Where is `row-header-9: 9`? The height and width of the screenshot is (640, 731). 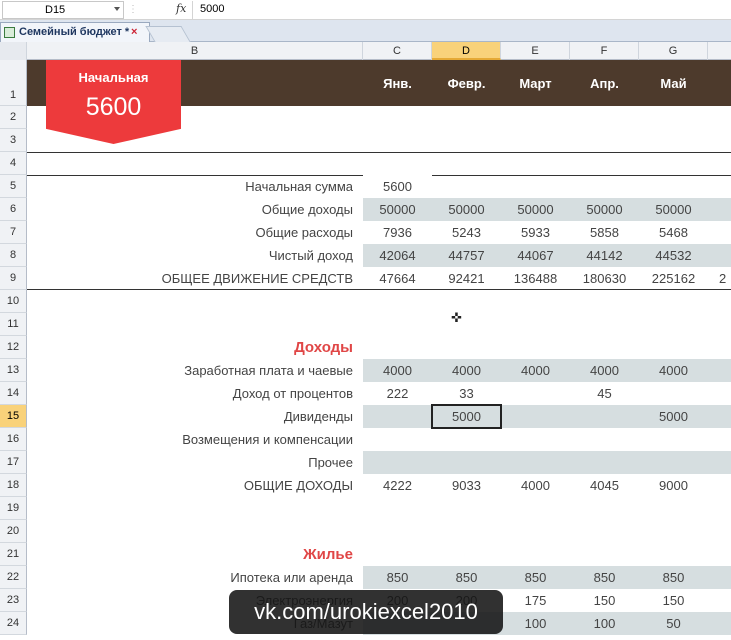
row-header-9: 9 is located at coordinates (13, 278).